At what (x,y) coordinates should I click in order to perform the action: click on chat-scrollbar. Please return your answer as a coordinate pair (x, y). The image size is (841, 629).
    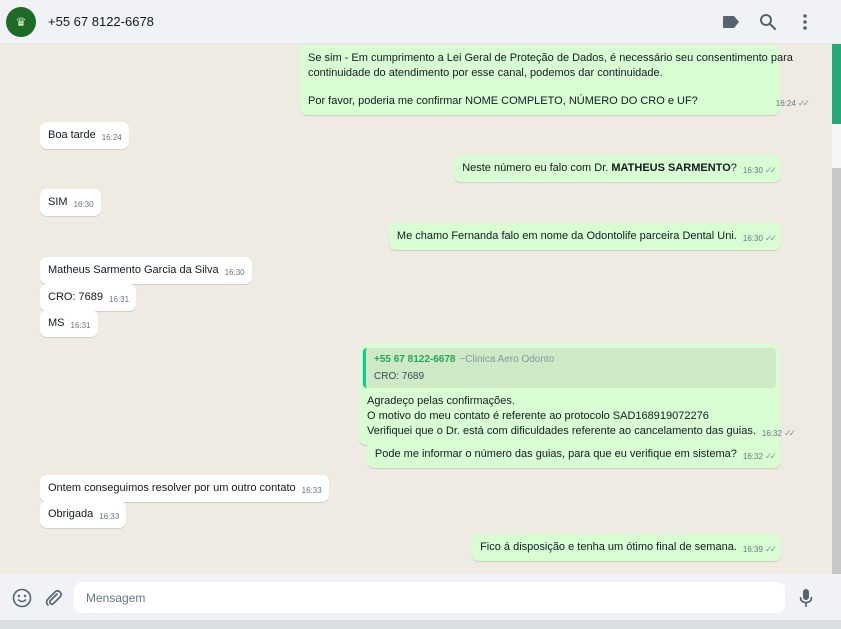
    Looking at the image, I should click on (836, 309).